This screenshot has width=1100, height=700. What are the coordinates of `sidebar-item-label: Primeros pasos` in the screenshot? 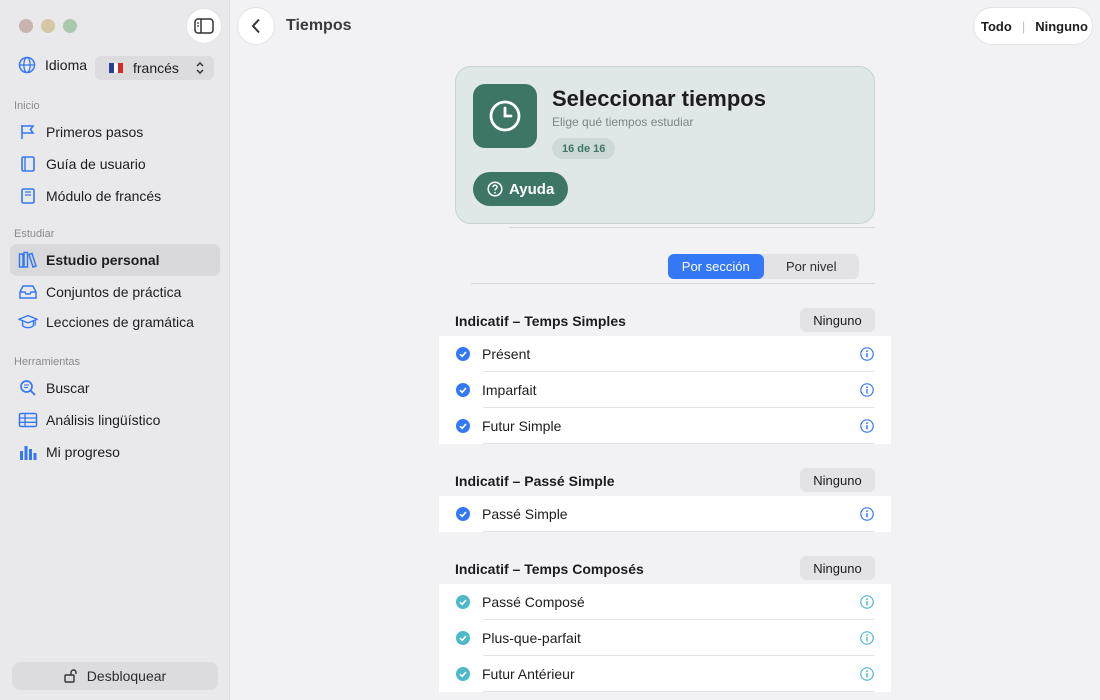 It's located at (95, 132).